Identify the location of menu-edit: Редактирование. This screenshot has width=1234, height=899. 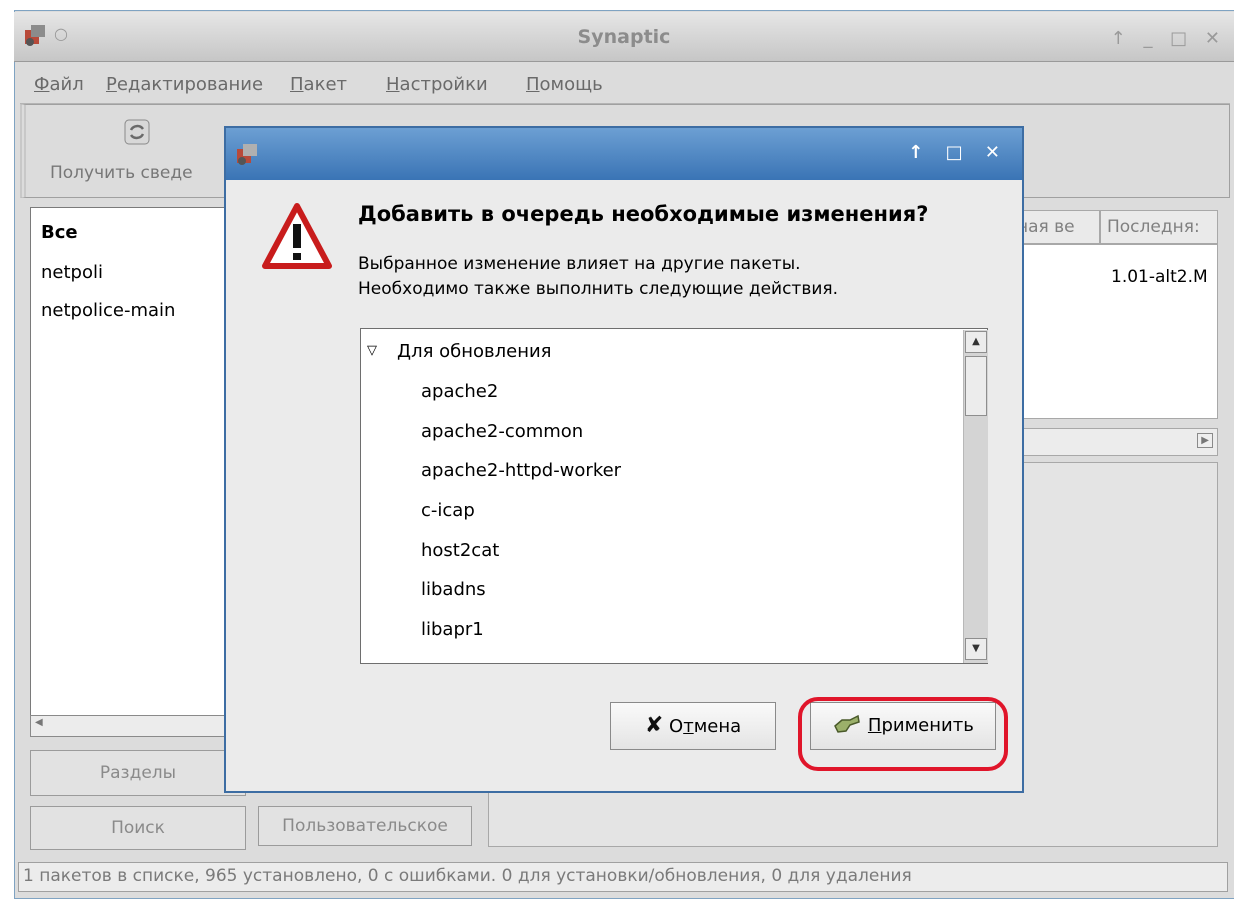
(184, 84).